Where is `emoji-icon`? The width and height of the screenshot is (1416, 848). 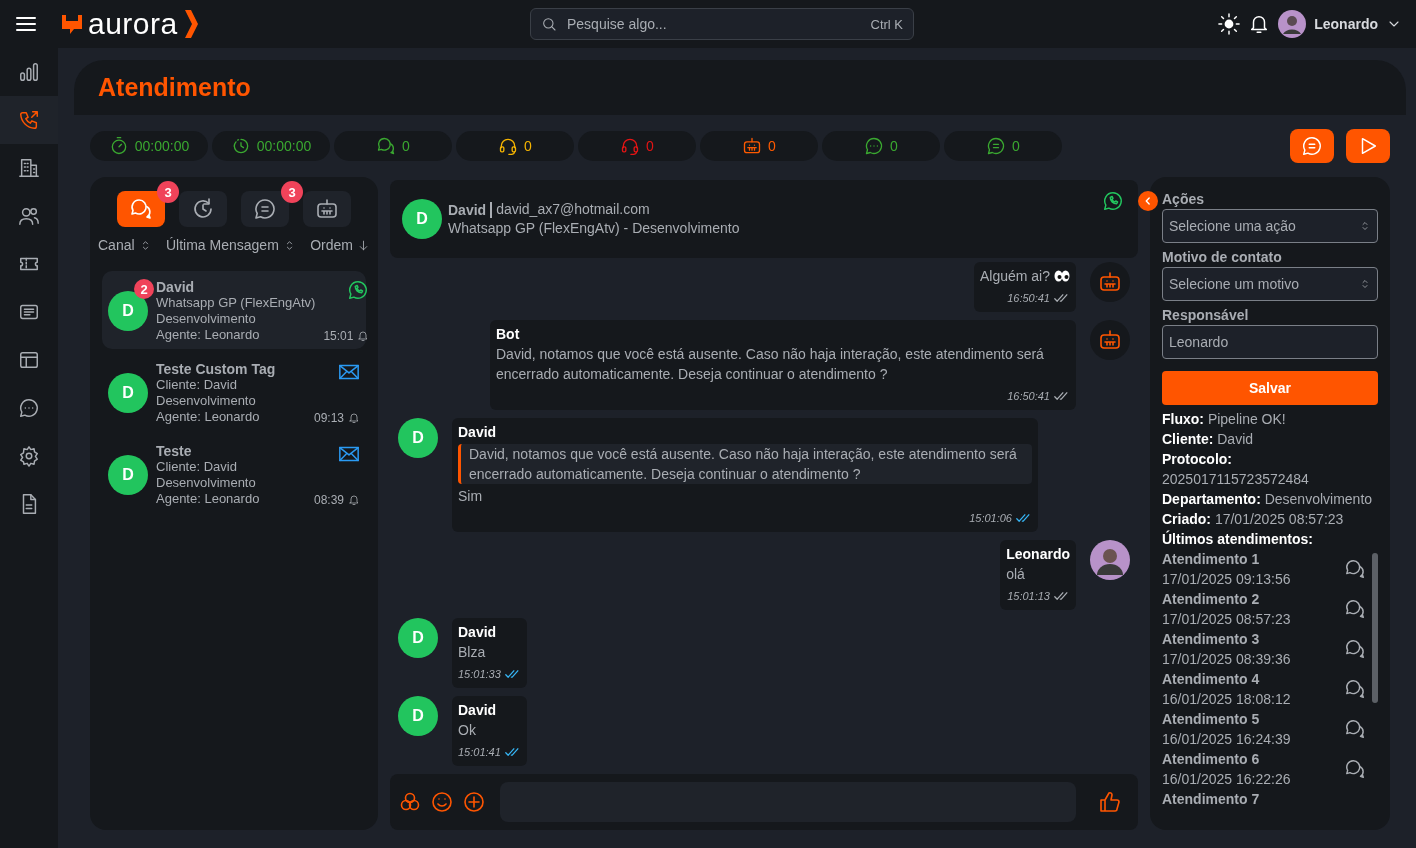 emoji-icon is located at coordinates (442, 802).